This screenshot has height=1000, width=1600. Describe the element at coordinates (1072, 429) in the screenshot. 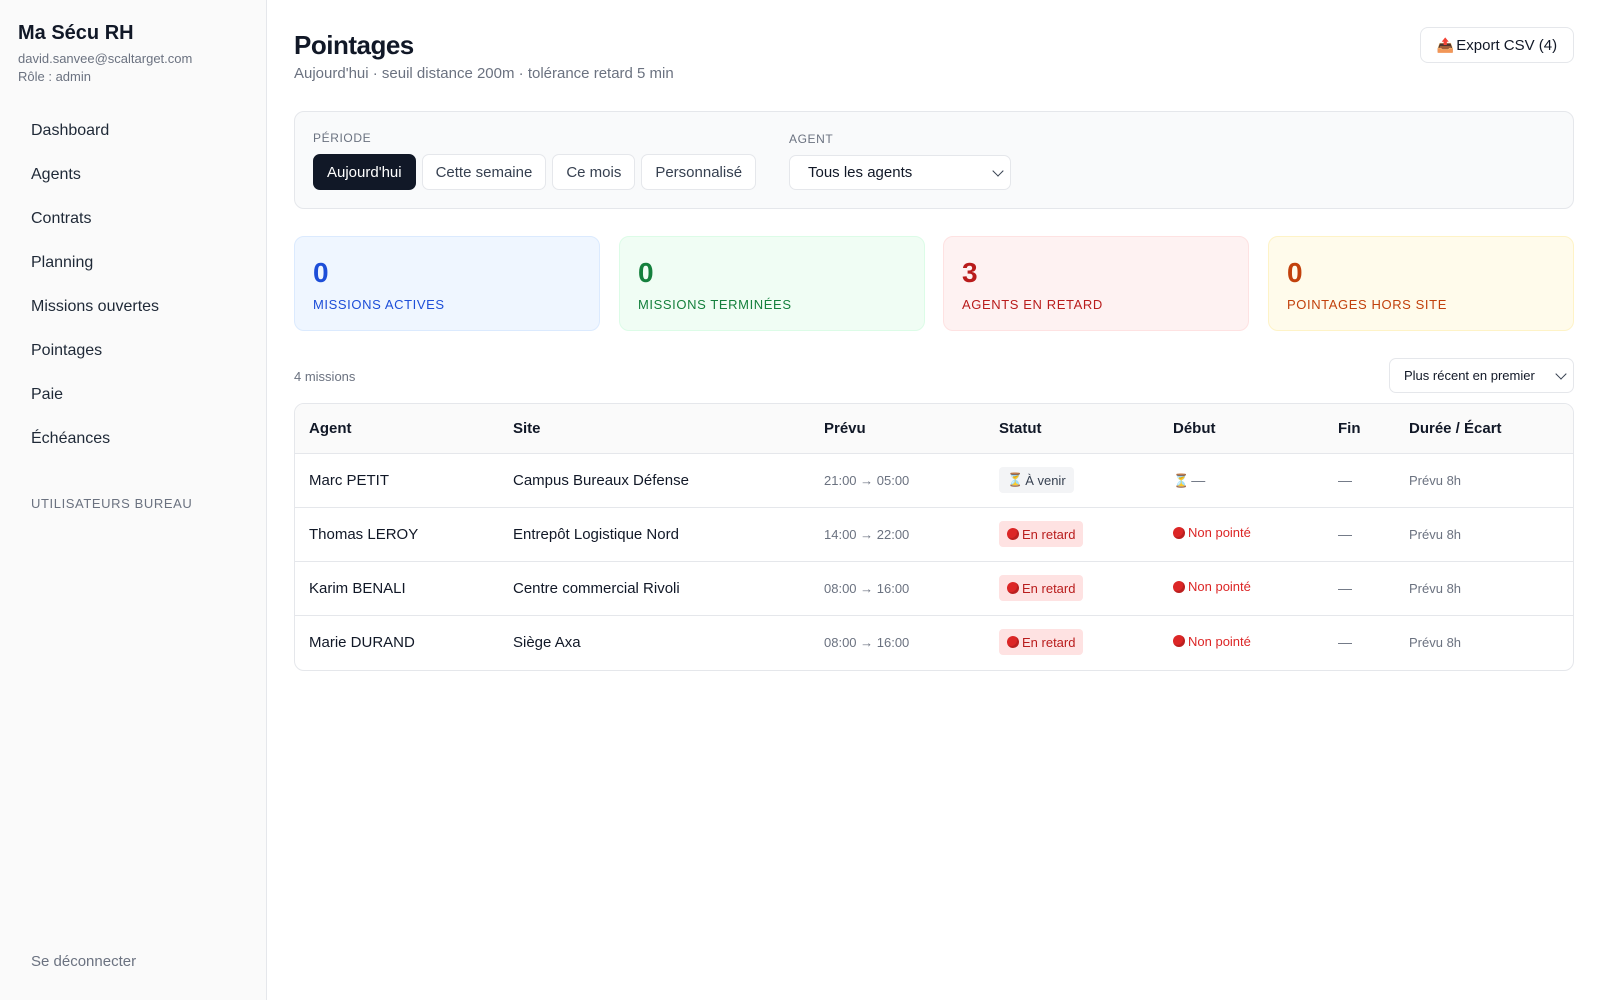

I see `column-header-statut: Statut` at that location.